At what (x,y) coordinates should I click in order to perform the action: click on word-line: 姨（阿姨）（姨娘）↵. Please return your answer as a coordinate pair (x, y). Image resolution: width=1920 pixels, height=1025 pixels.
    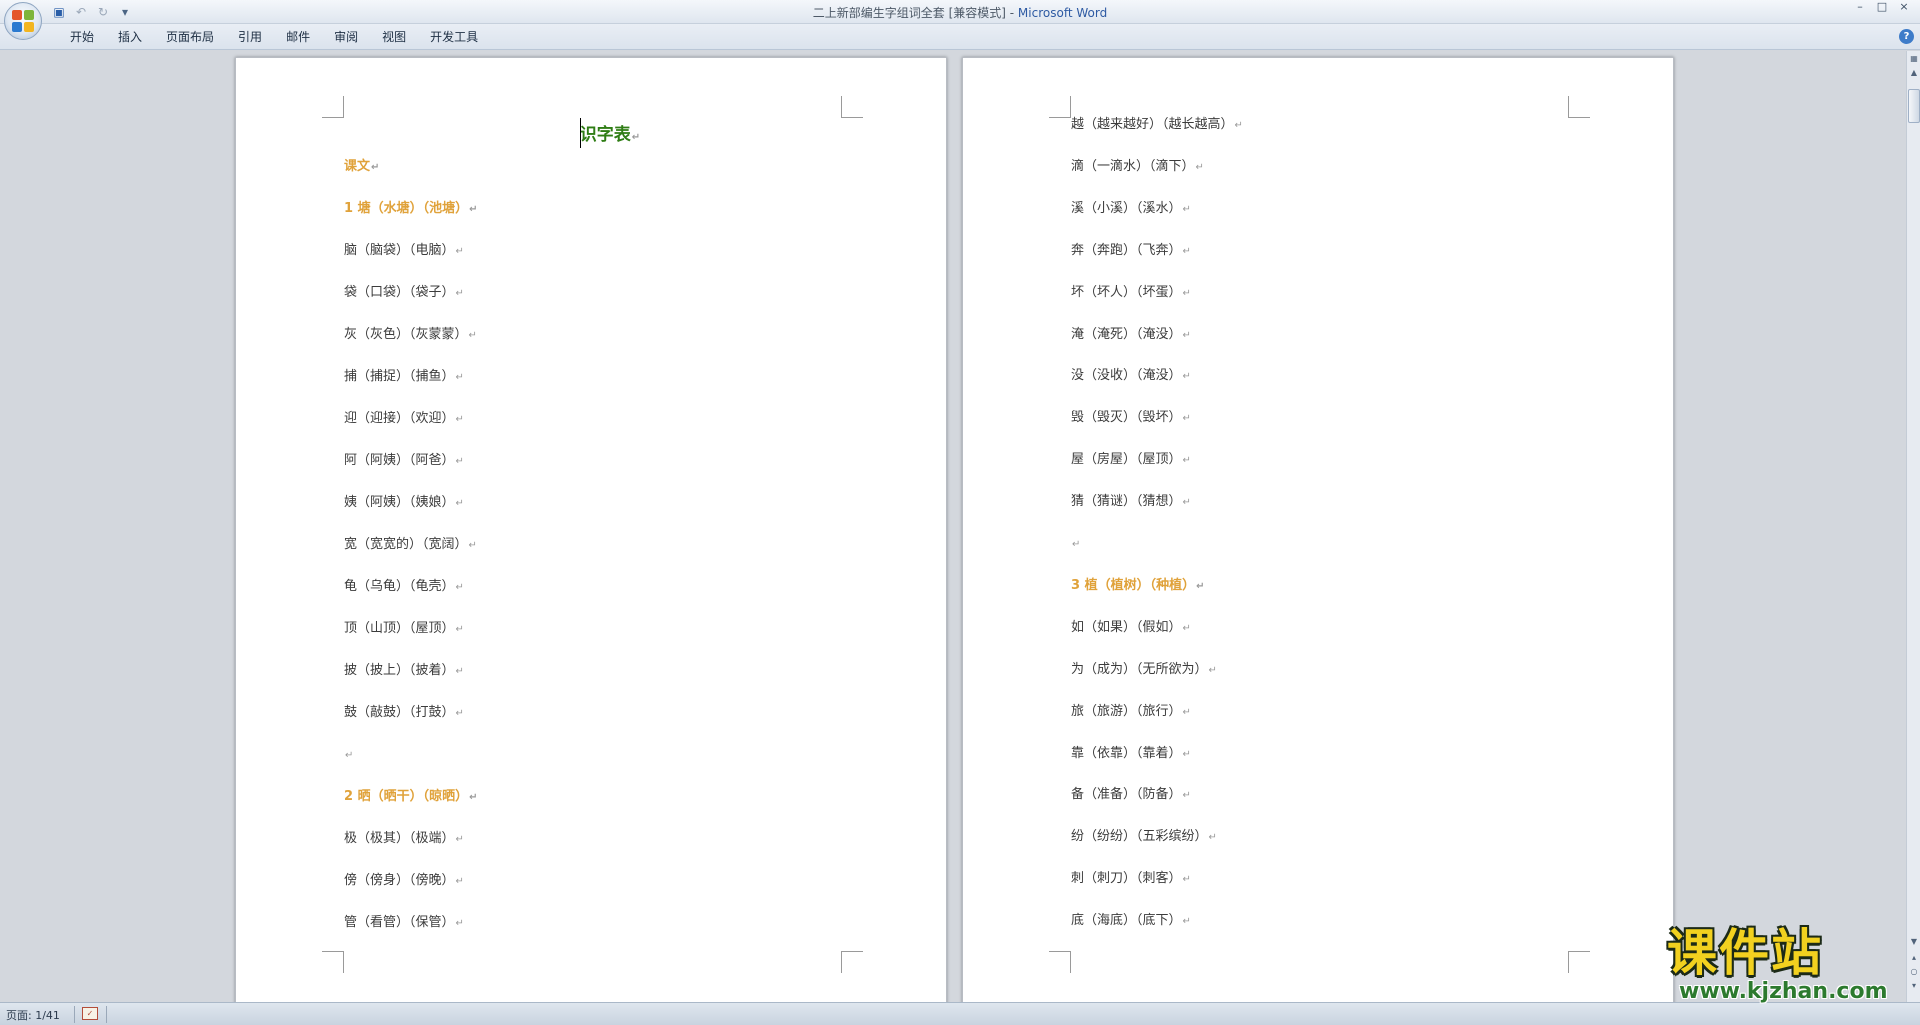
    Looking at the image, I should click on (404, 503).